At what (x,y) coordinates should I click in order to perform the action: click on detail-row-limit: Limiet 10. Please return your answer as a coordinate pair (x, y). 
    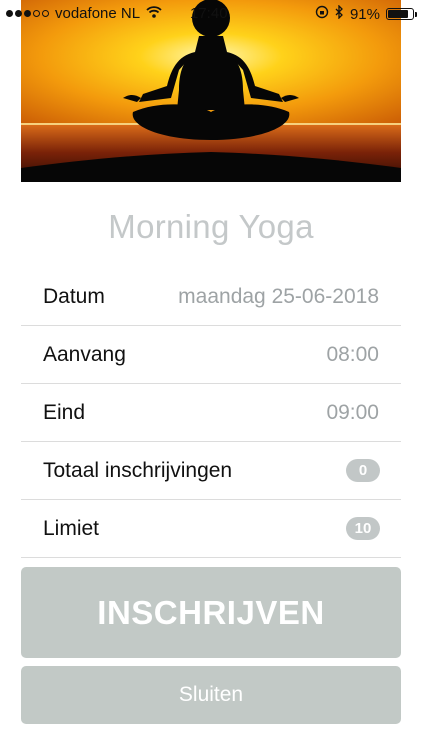
    Looking at the image, I should click on (211, 529).